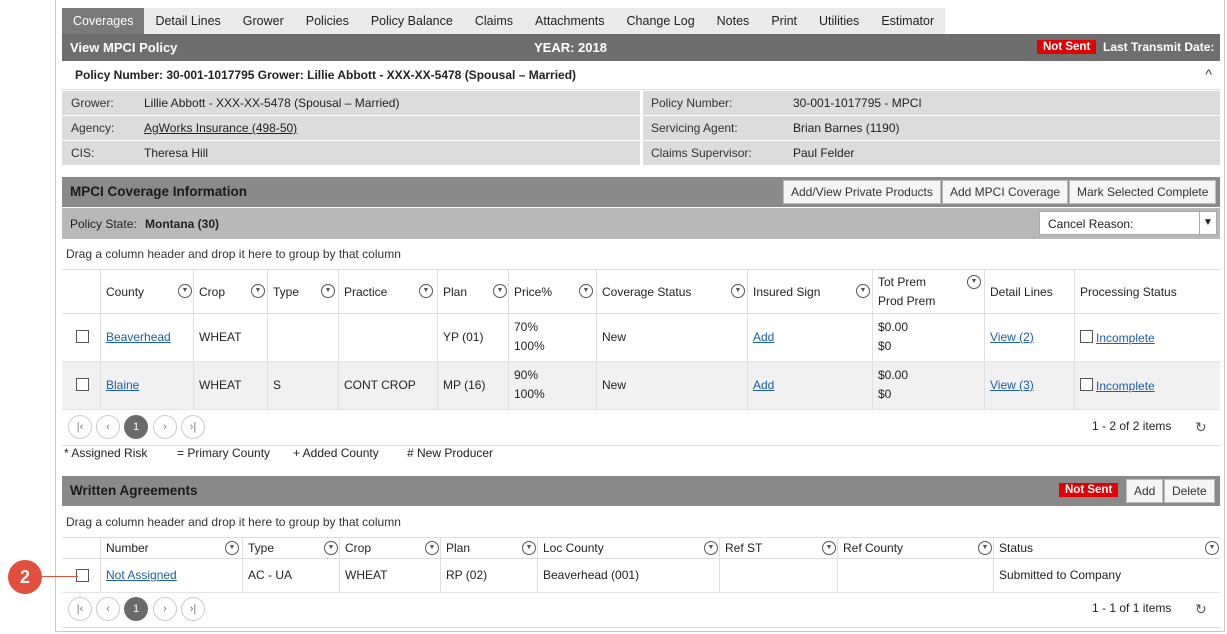  What do you see at coordinates (412, 21) in the screenshot?
I see `tab-policy-balance: Policy Balance` at bounding box center [412, 21].